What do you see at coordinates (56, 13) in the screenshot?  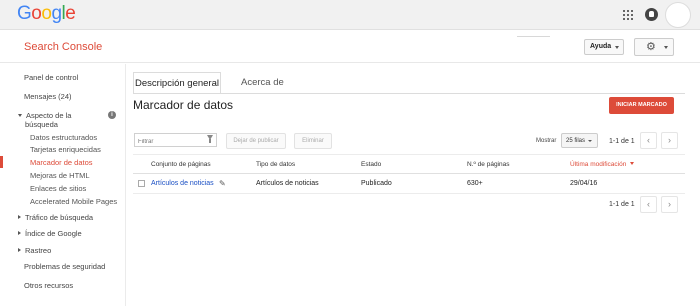 I see `logo-letter: g` at bounding box center [56, 13].